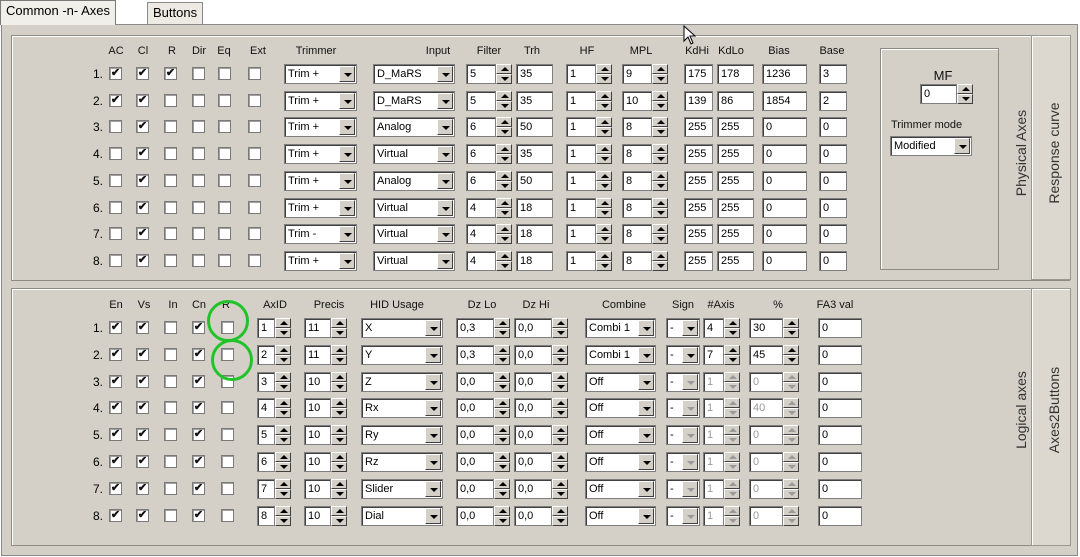  What do you see at coordinates (581, 261) in the screenshot?
I see `hf-stepper-value: 1` at bounding box center [581, 261].